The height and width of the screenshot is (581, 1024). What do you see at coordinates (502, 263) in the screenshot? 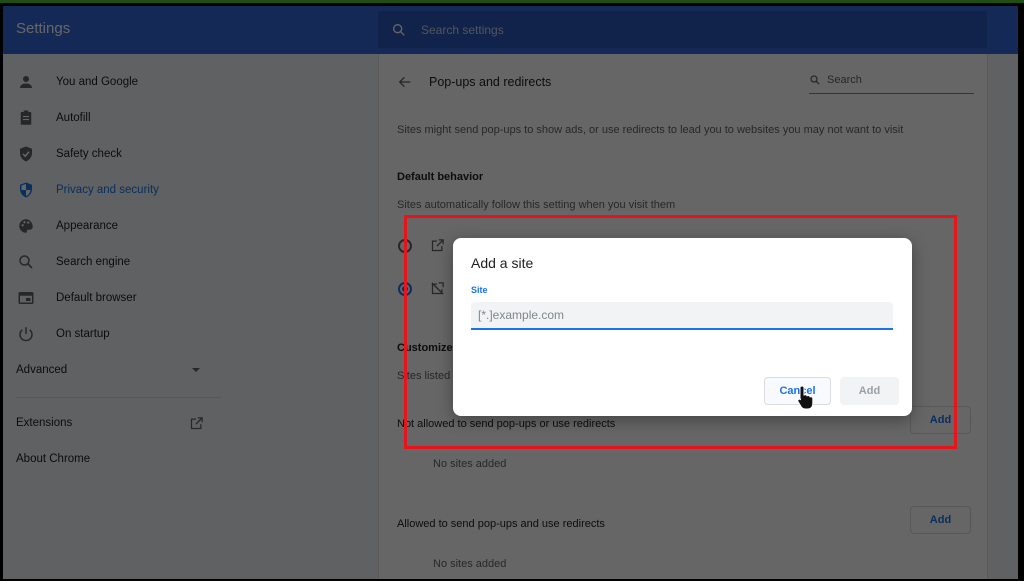
I see `dialog-title: Add a site` at bounding box center [502, 263].